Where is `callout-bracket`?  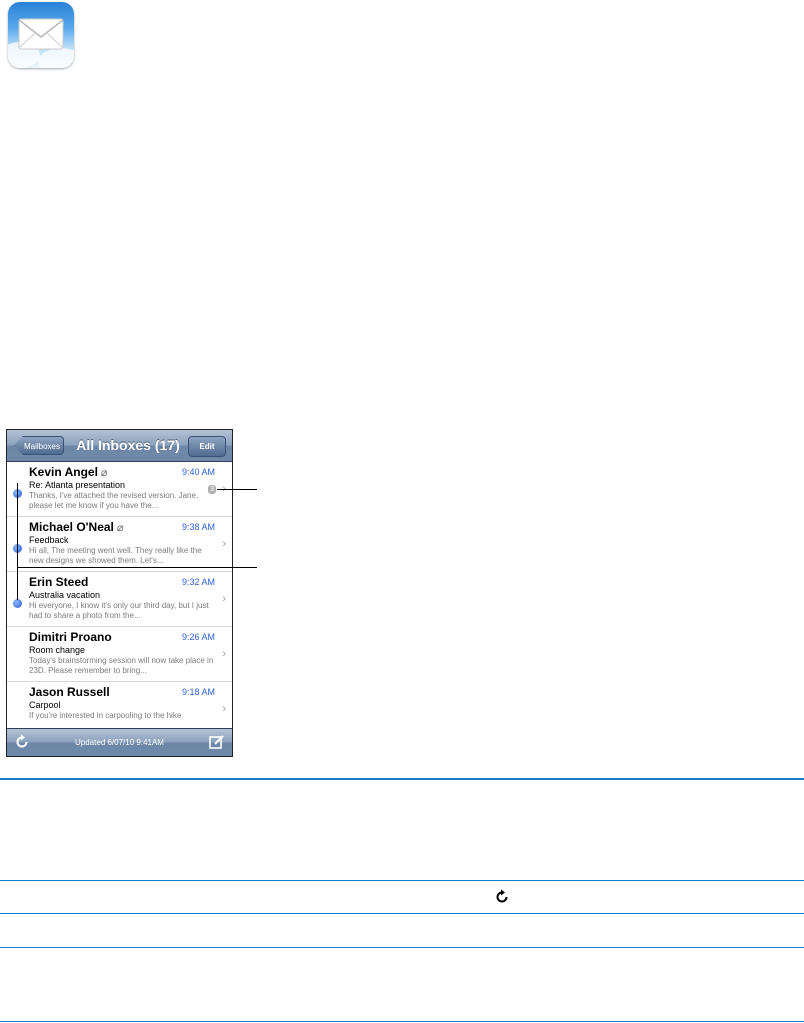 callout-bracket is located at coordinates (17, 541).